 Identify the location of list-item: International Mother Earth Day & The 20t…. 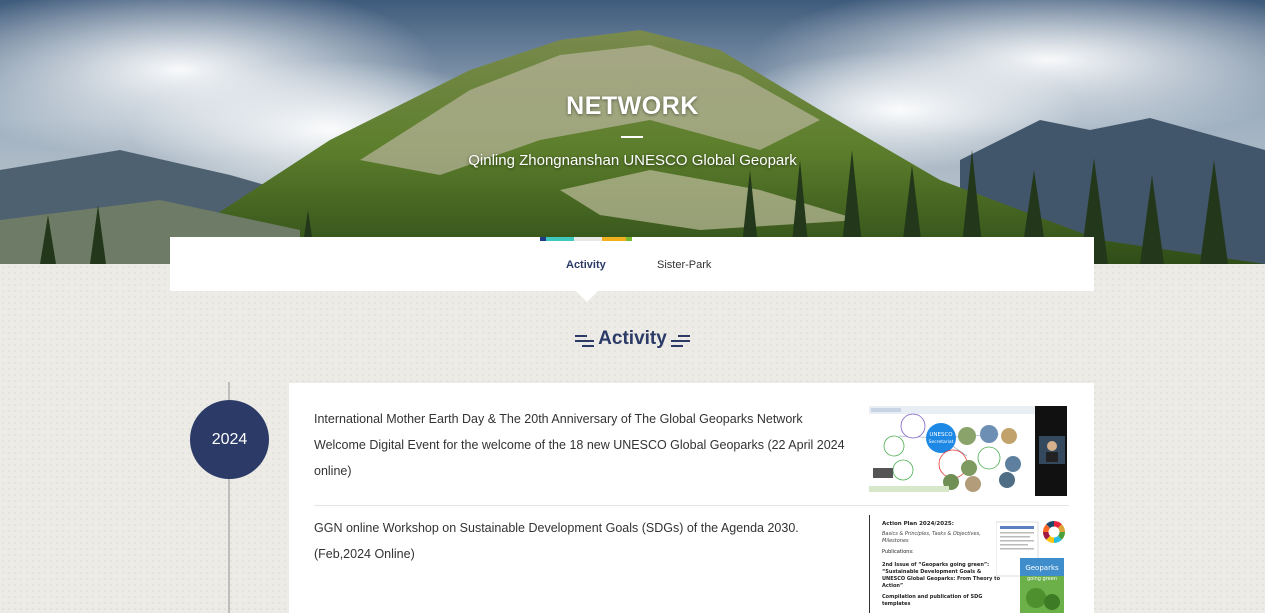
(691, 452).